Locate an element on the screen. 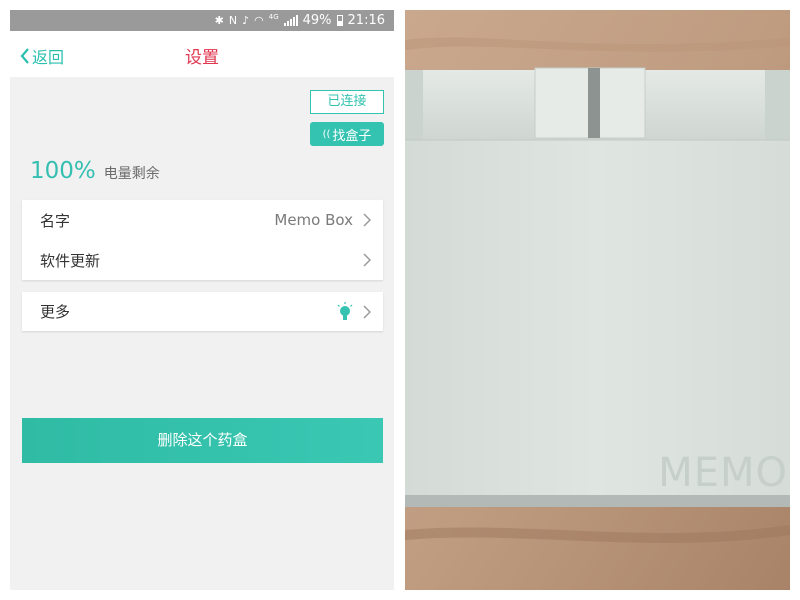 This screenshot has height=600, width=800. name-label: 名字 is located at coordinates (55, 220).